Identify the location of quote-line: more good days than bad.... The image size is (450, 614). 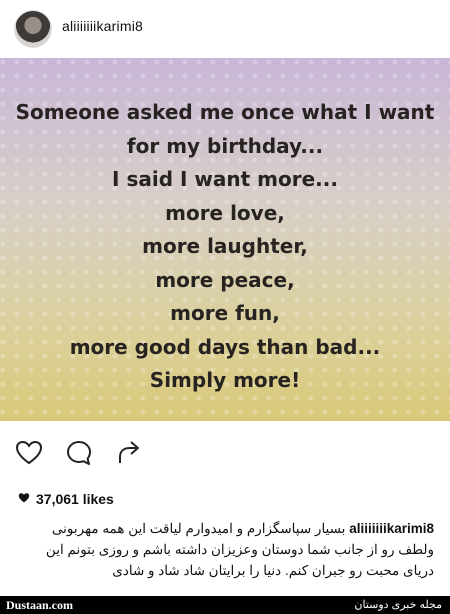
(225, 346).